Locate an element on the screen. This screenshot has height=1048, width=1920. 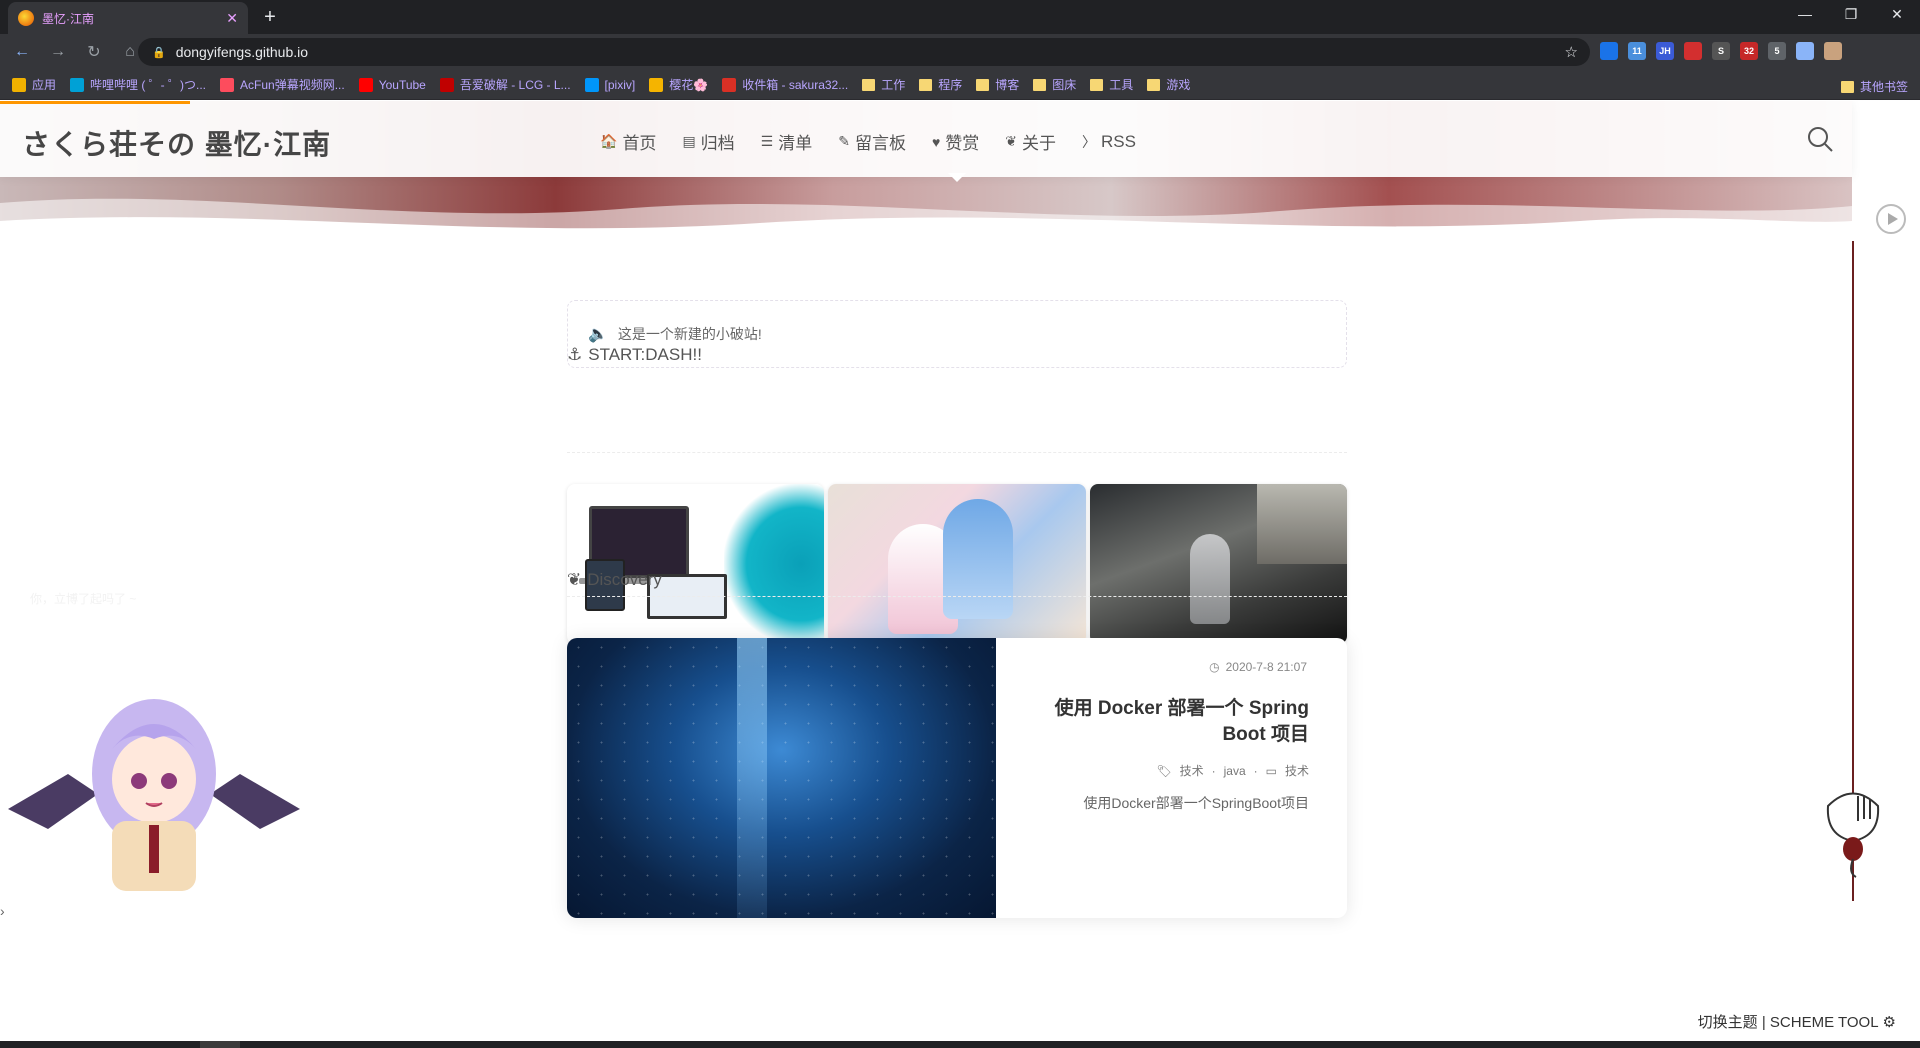
mascot-character is located at coordinates (154, 785).